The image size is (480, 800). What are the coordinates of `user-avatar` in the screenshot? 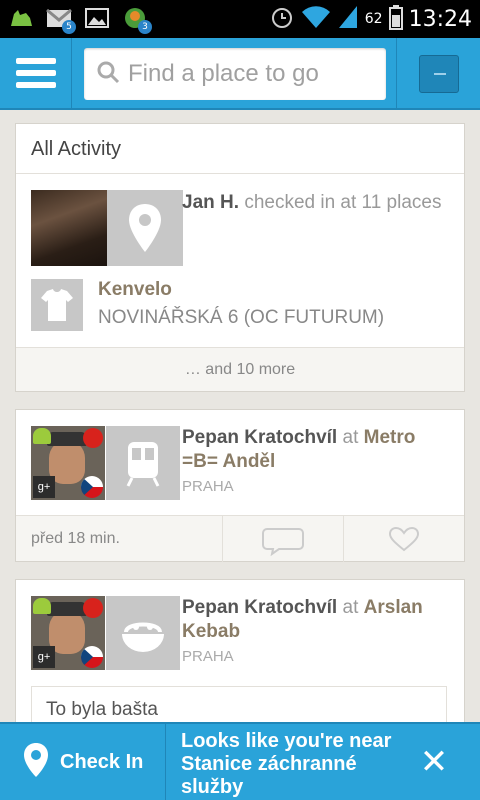 It's located at (69, 228).